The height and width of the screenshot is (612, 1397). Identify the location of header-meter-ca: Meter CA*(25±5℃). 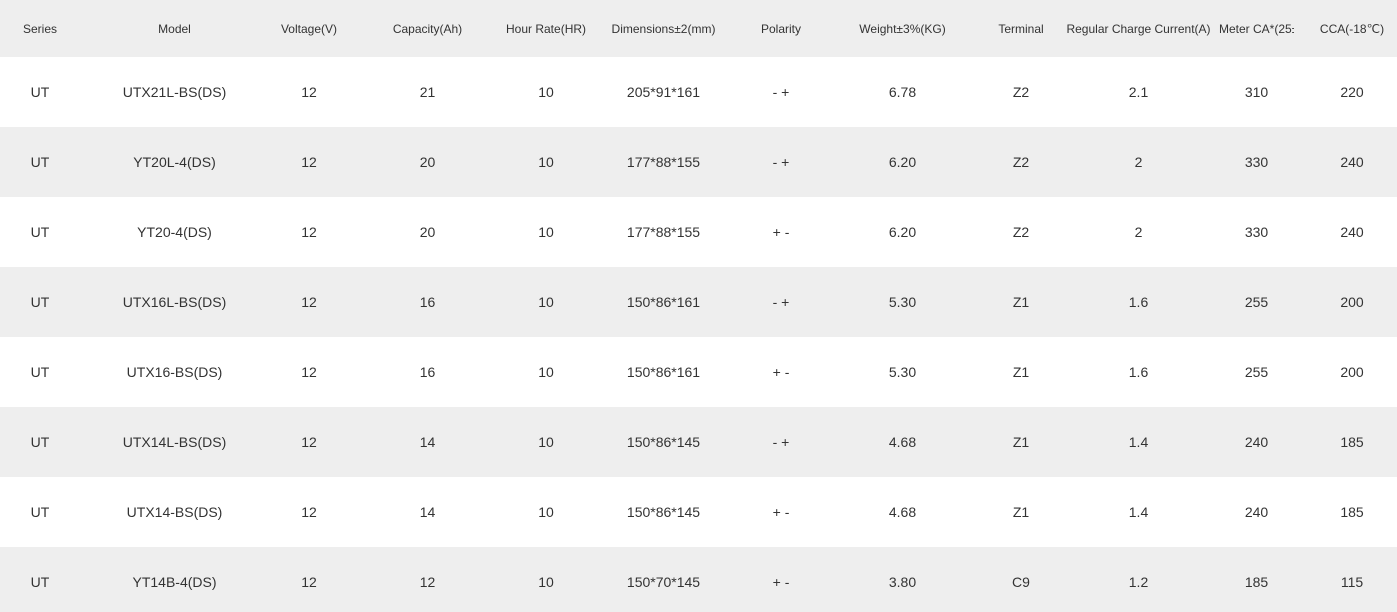
(1256, 28).